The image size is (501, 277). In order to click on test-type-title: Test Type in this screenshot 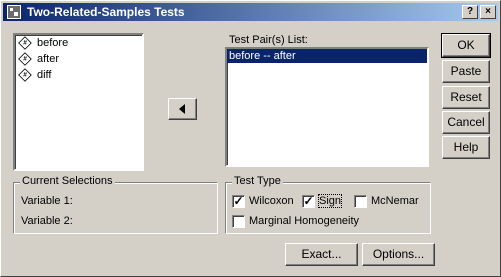, I will do `click(257, 181)`.